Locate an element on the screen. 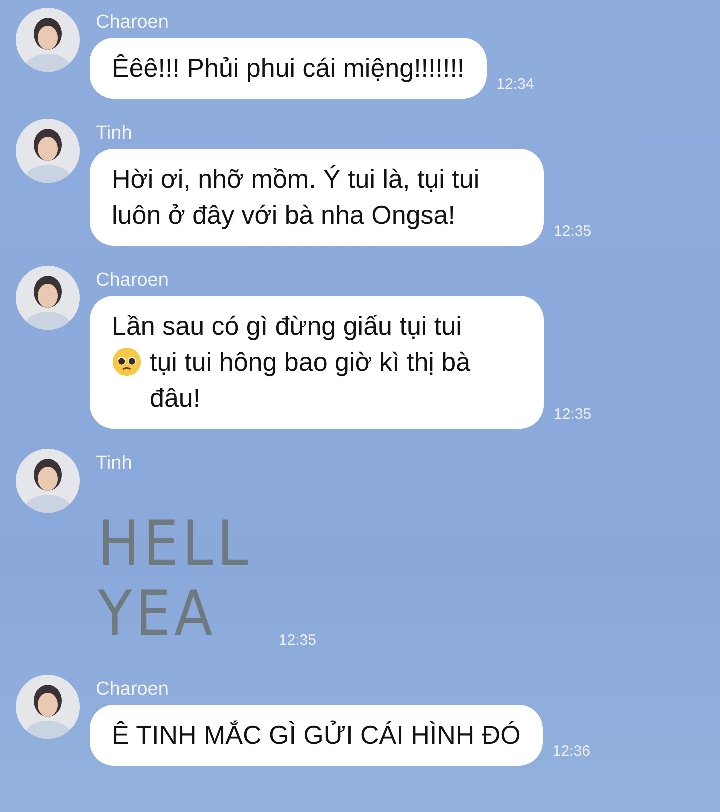  pleading-face-icon is located at coordinates (127, 362).